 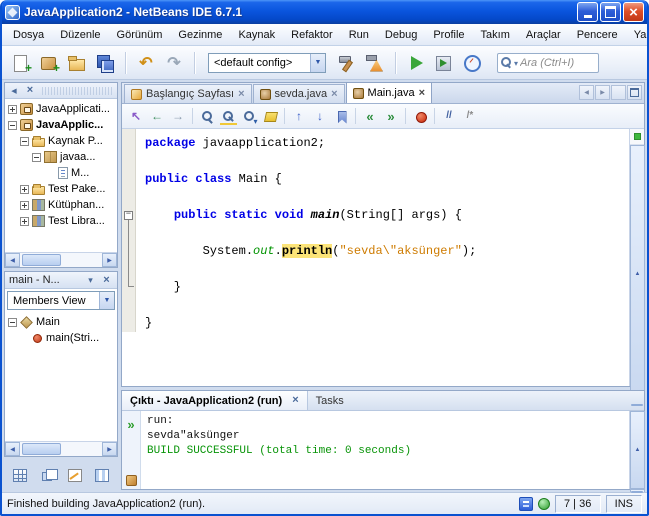 What do you see at coordinates (375, 63) in the screenshot?
I see `clean-build-button` at bounding box center [375, 63].